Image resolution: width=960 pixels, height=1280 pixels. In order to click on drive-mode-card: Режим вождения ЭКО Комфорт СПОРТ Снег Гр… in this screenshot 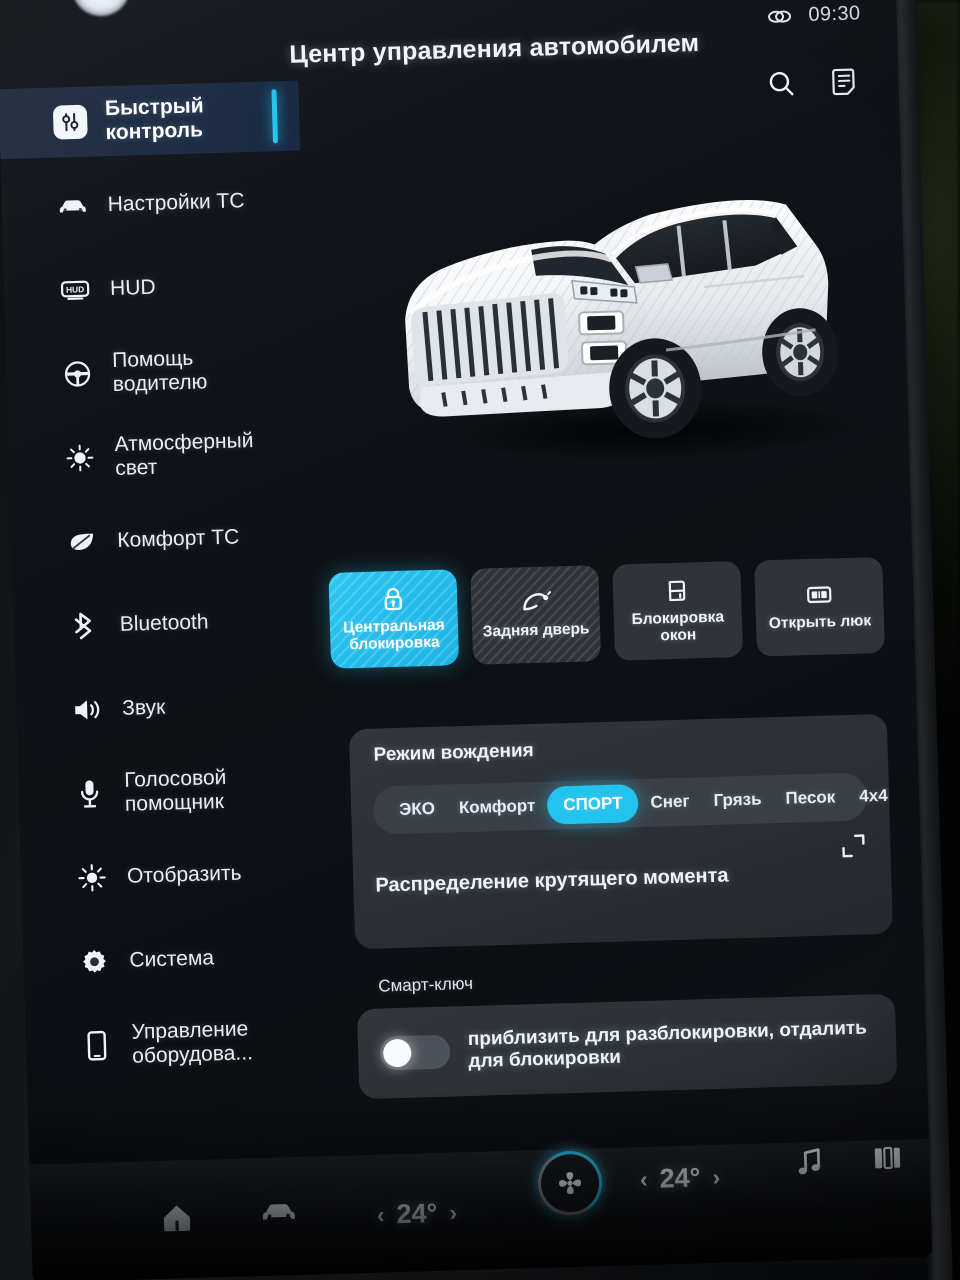, I will do `click(621, 831)`.